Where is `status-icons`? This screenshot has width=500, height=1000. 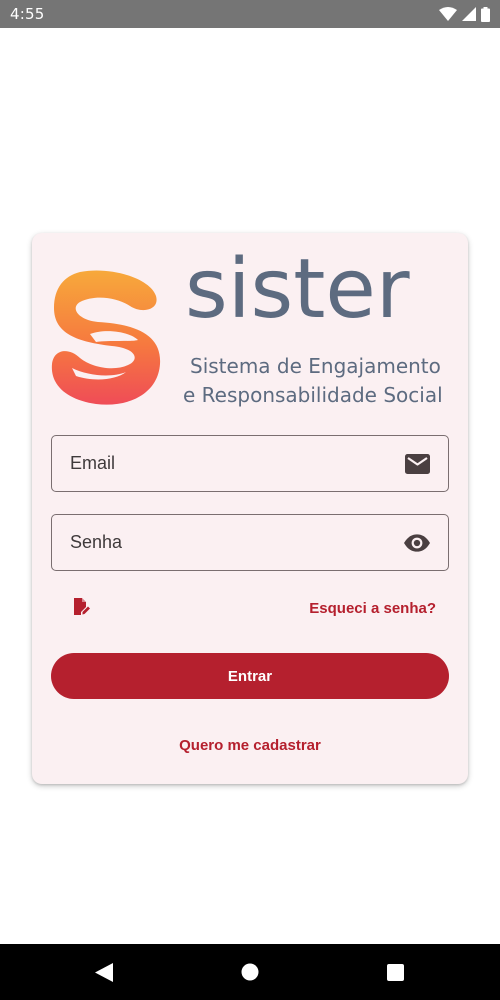
status-icons is located at coordinates (464, 14).